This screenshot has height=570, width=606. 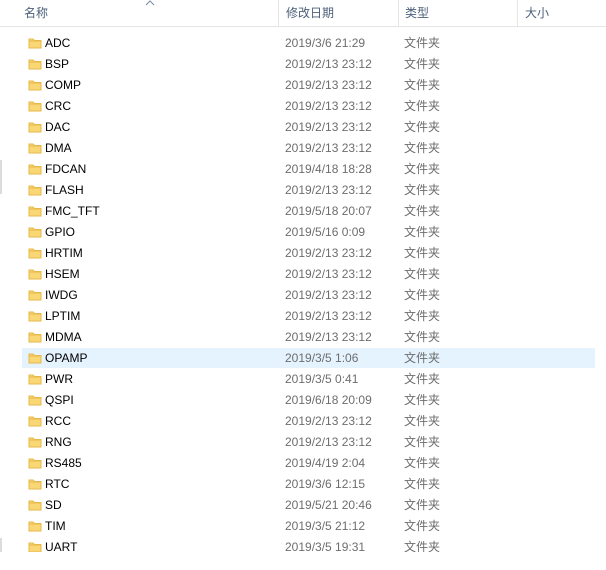 I want to click on file-name: RCC, so click(x=58, y=421).